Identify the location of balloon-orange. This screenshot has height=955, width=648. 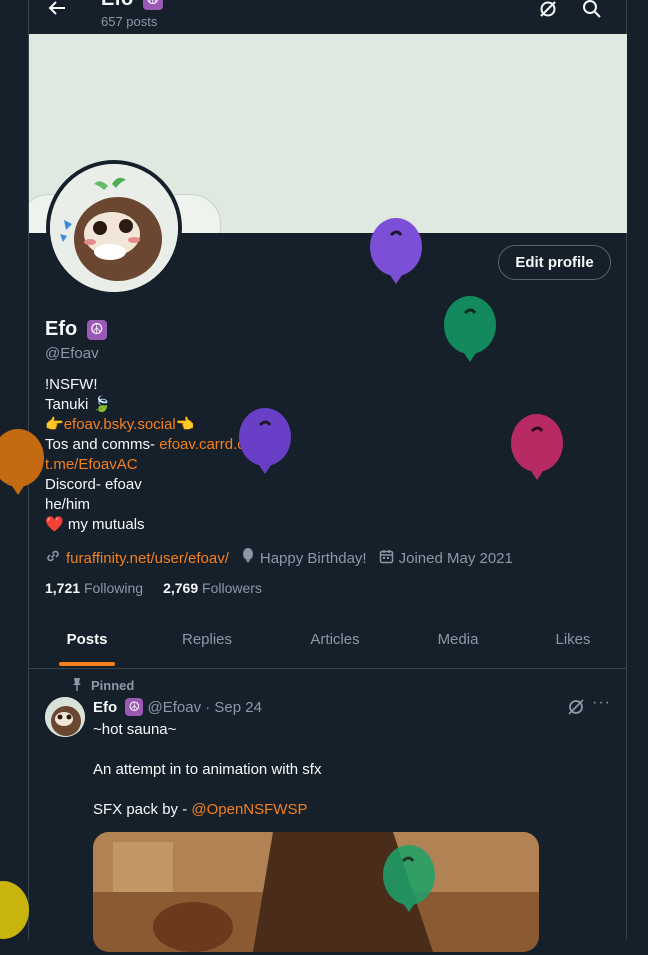
(23, 465).